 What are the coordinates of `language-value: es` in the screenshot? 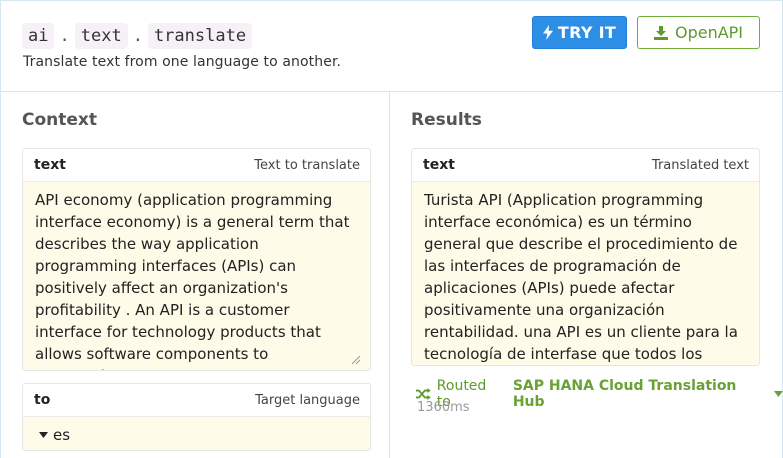 It's located at (62, 435).